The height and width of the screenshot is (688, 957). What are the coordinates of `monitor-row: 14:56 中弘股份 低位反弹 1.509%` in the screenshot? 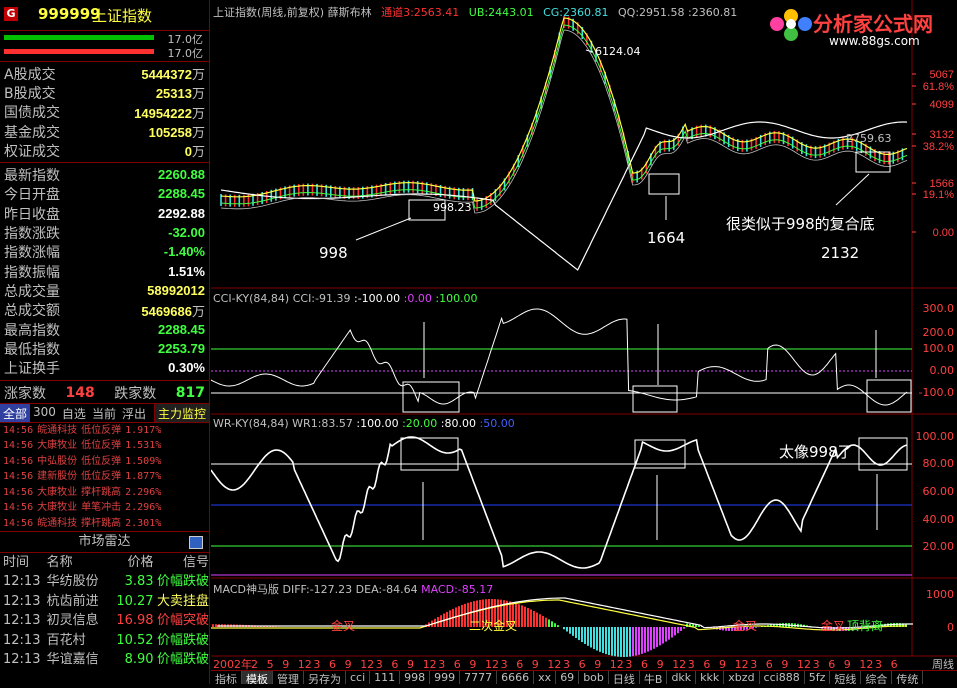 It's located at (104, 462).